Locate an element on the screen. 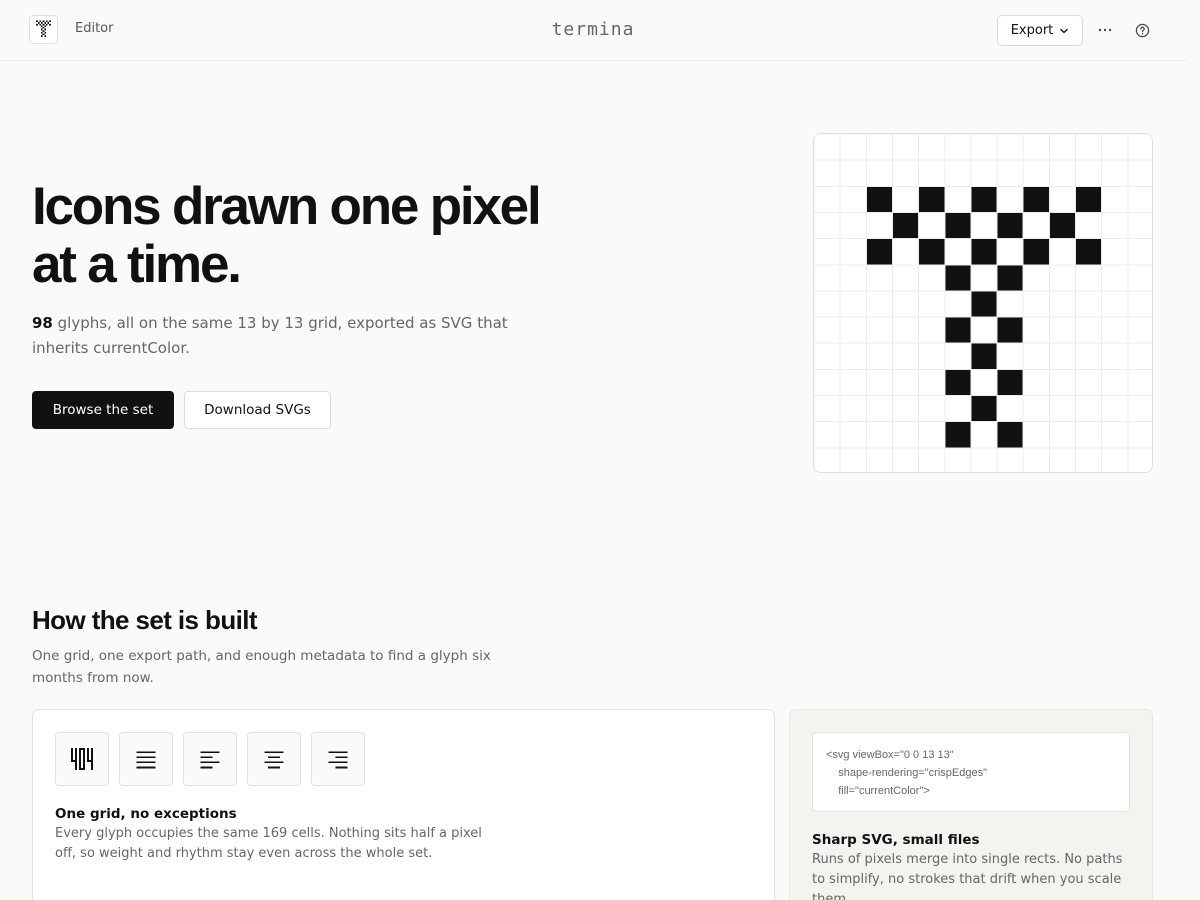  download-svgs-button: Download SVGs is located at coordinates (257, 410).